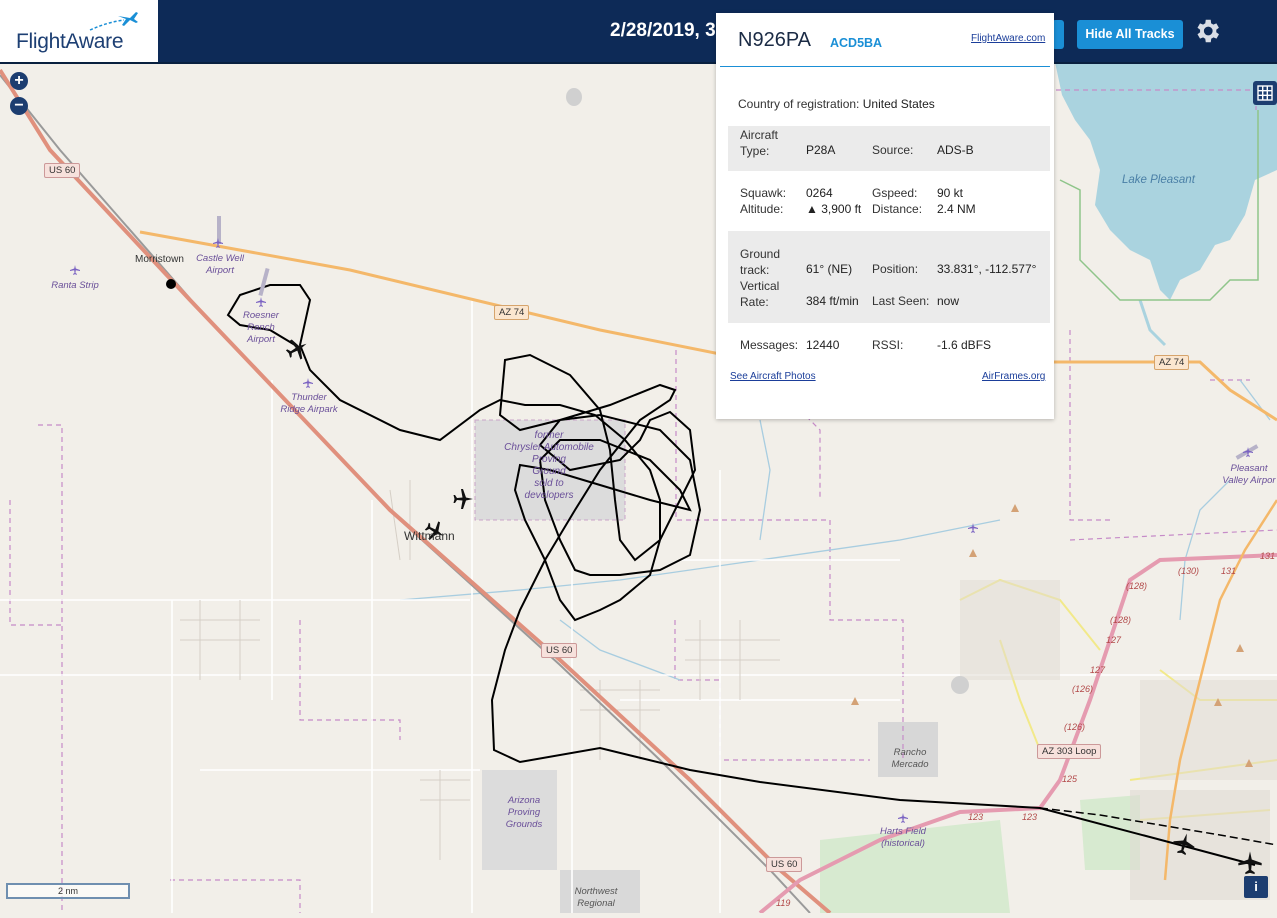  I want to click on label-ranta-strip: Ranta Strip, so click(75, 285).